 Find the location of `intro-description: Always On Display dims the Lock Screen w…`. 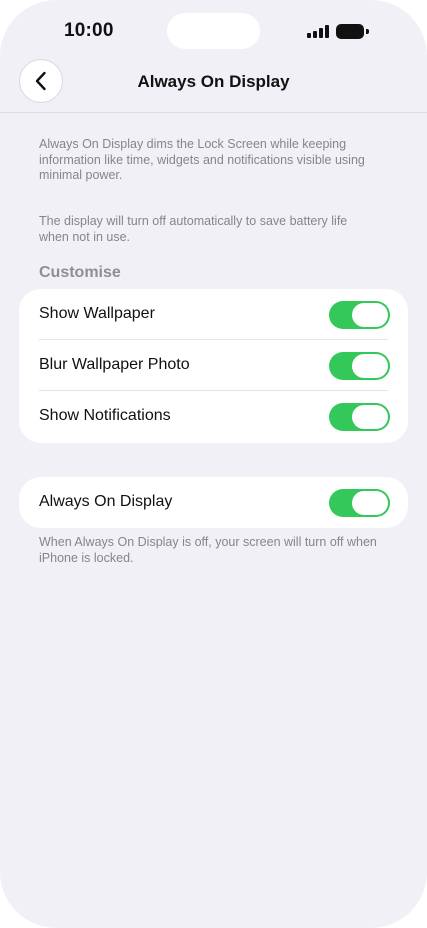

intro-description: Always On Display dims the Lock Screen w… is located at coordinates (202, 160).